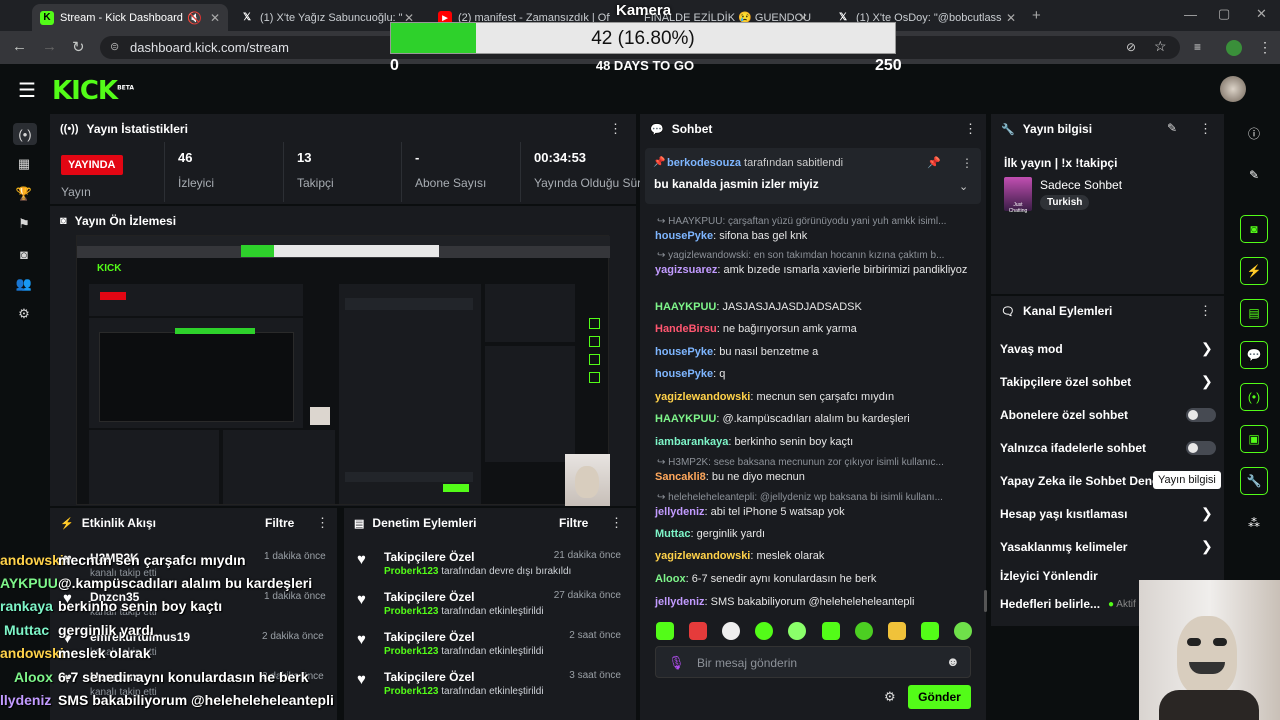 The width and height of the screenshot is (1280, 720). I want to click on lightning-icon: ⚡, so click(1254, 271).